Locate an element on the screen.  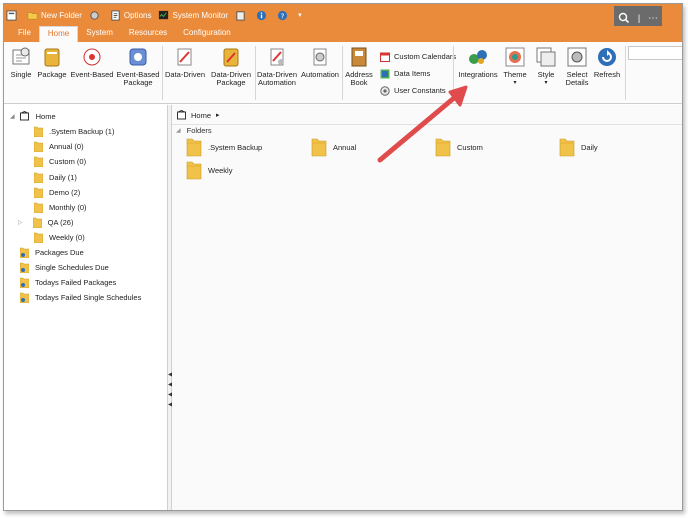
tree-item-label: Daily (1) is located at coordinates (63, 177).